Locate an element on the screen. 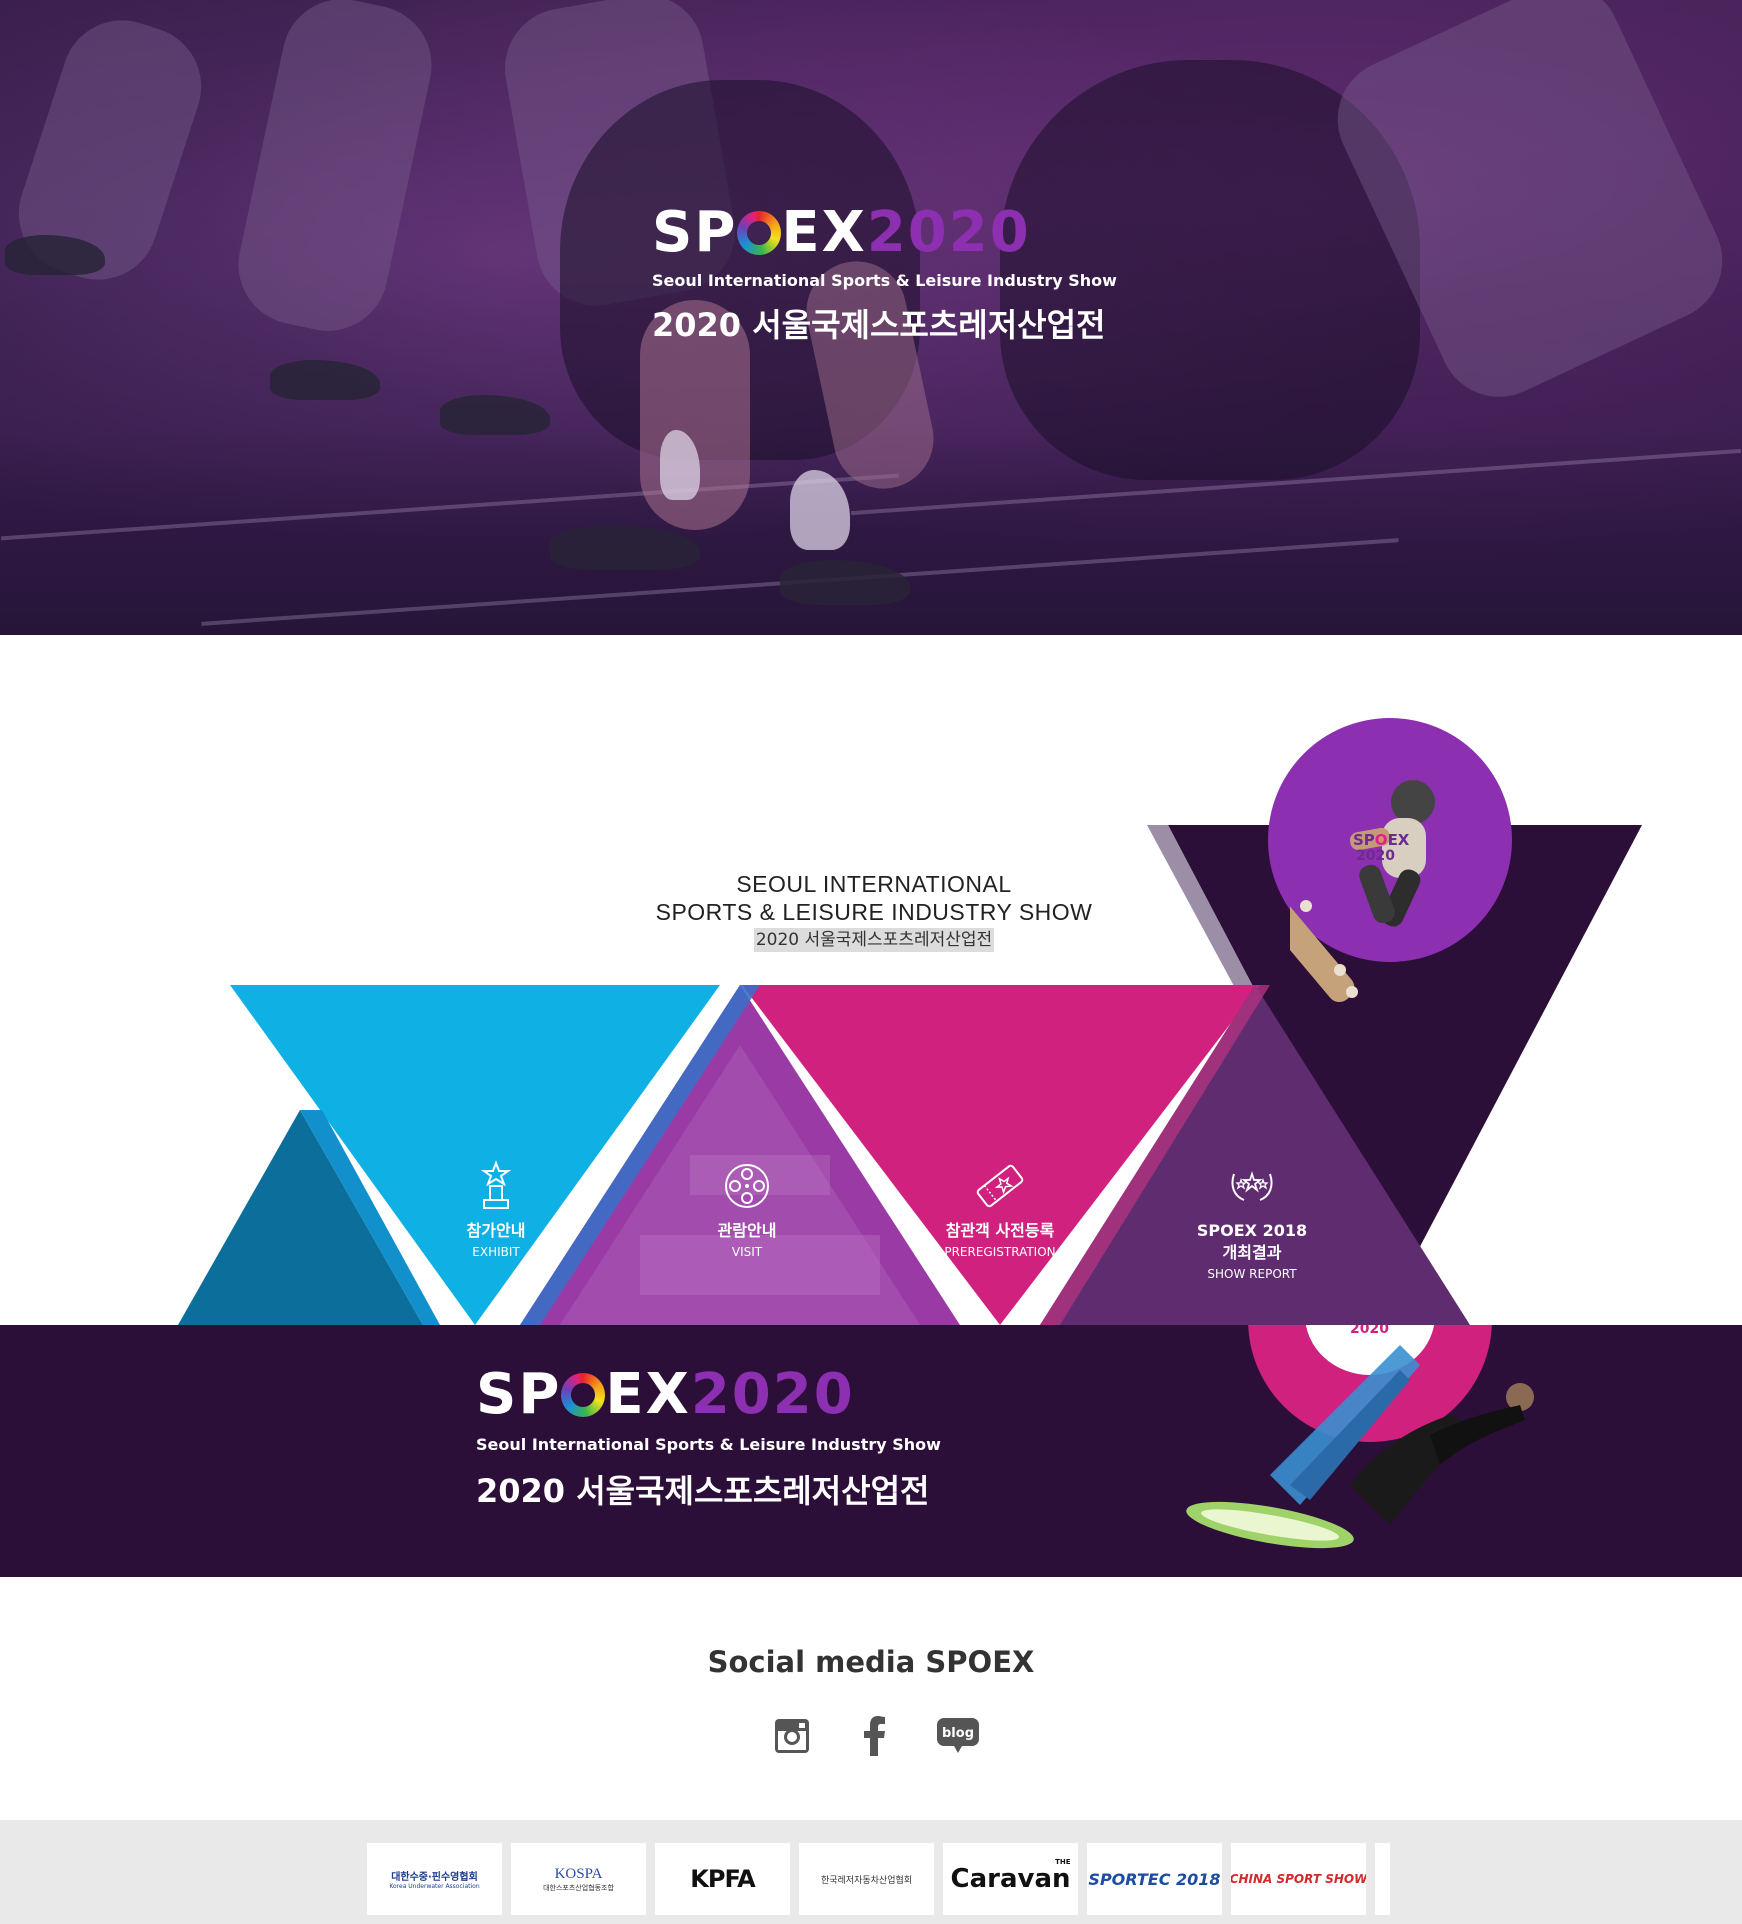 Image resolution: width=1742 pixels, height=1924 pixels. intro-line2: SPORTS & LEISURE INDUSTRY SHOW is located at coordinates (874, 912).